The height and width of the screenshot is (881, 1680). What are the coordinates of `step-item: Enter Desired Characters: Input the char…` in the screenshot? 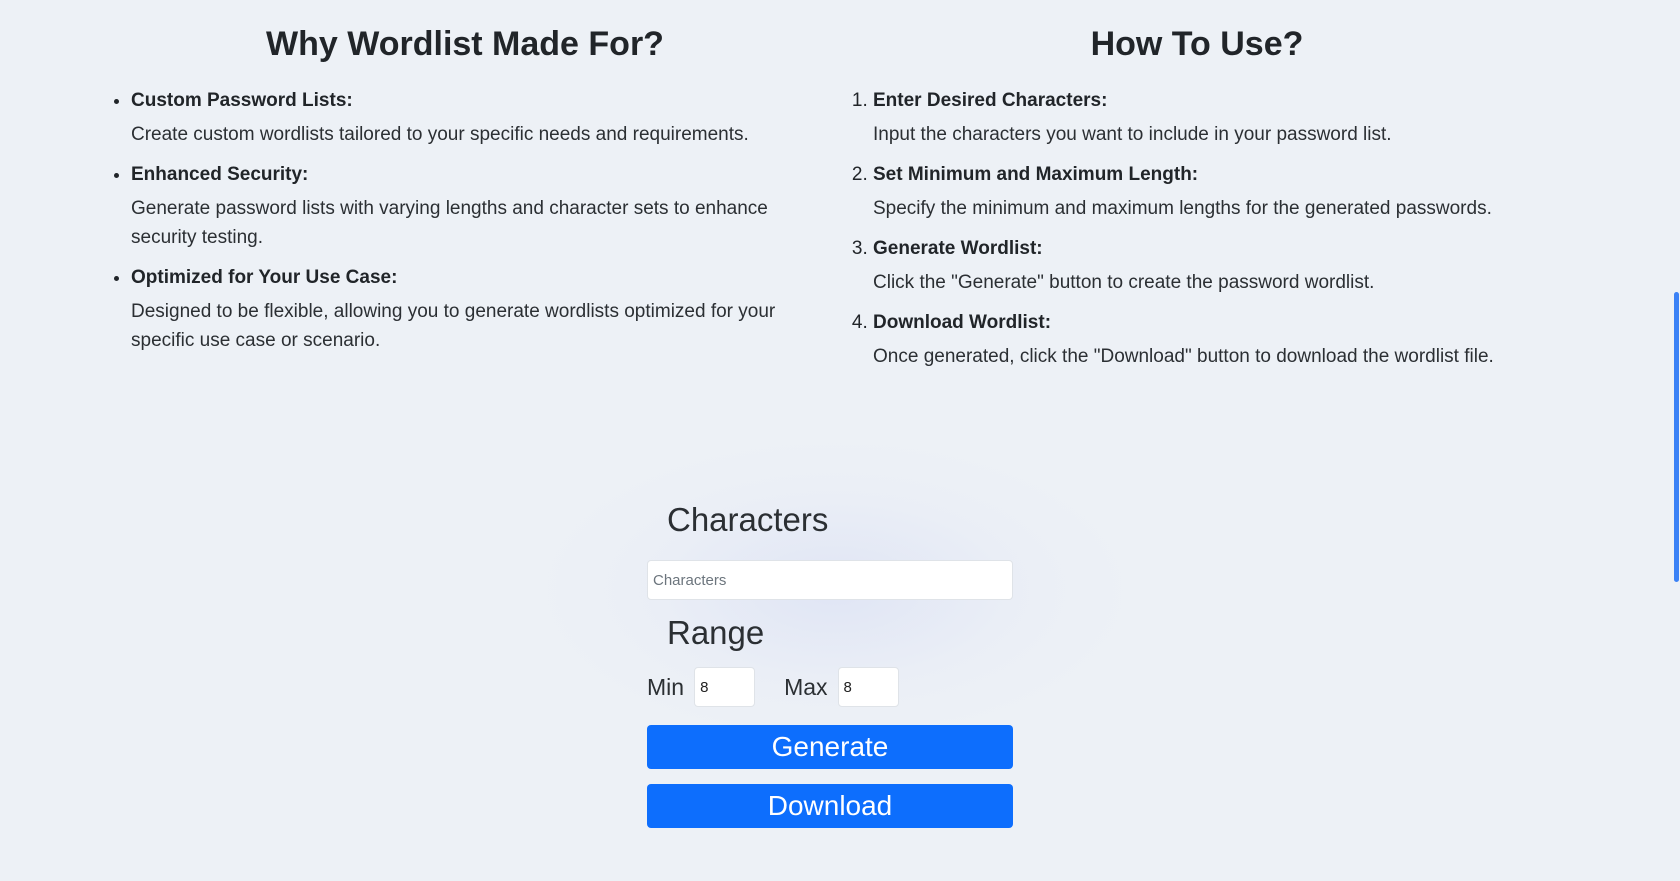 It's located at (1217, 117).